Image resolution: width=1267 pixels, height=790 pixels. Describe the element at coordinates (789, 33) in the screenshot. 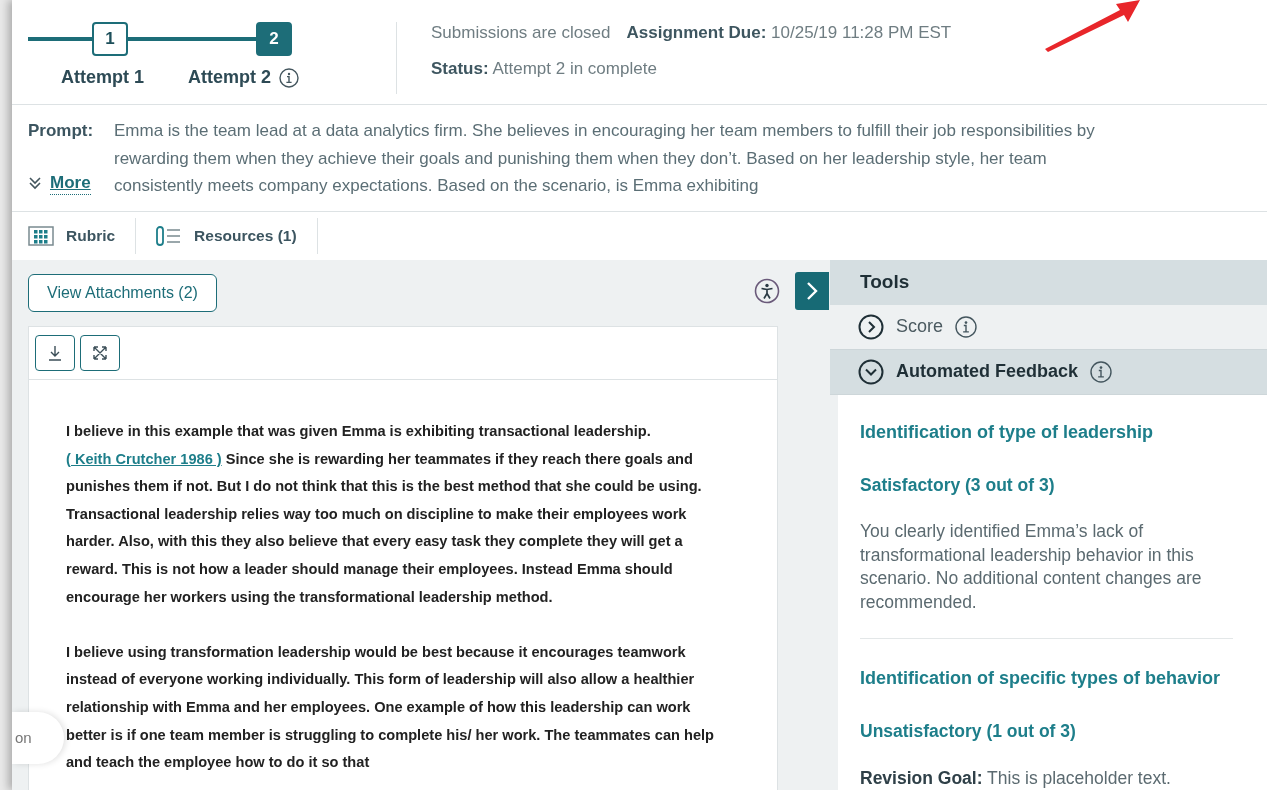

I see `due-date: Assignment Due: 10/25/19 11:28 PM EST` at that location.